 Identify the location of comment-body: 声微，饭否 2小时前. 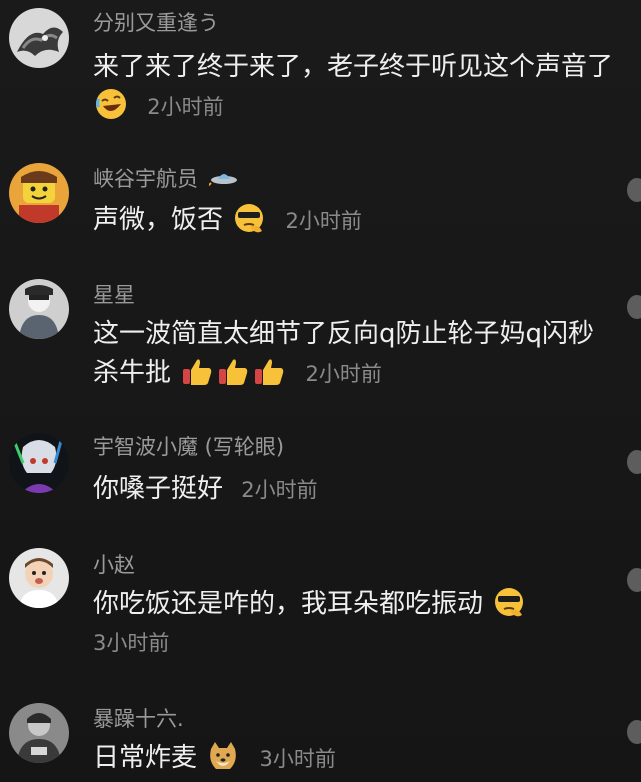
(353, 221).